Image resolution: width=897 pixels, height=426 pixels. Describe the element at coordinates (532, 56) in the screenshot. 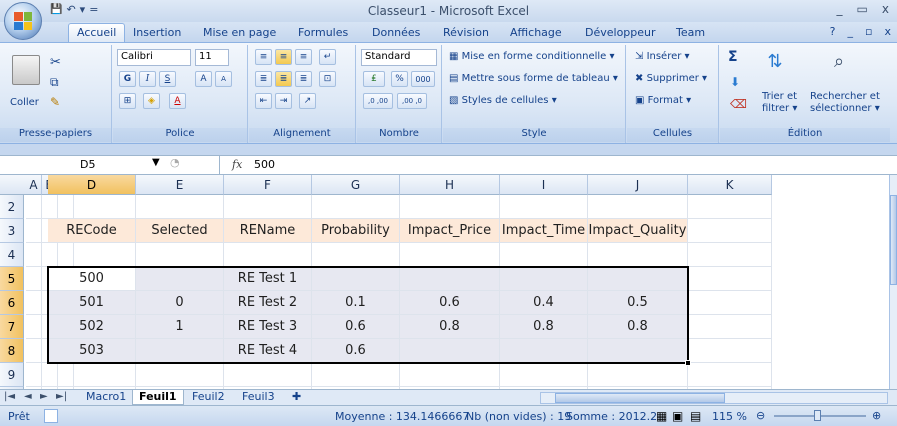

I see `conditional-formatting-button: ▦ Mise en forme conditionnelle ▾` at that location.